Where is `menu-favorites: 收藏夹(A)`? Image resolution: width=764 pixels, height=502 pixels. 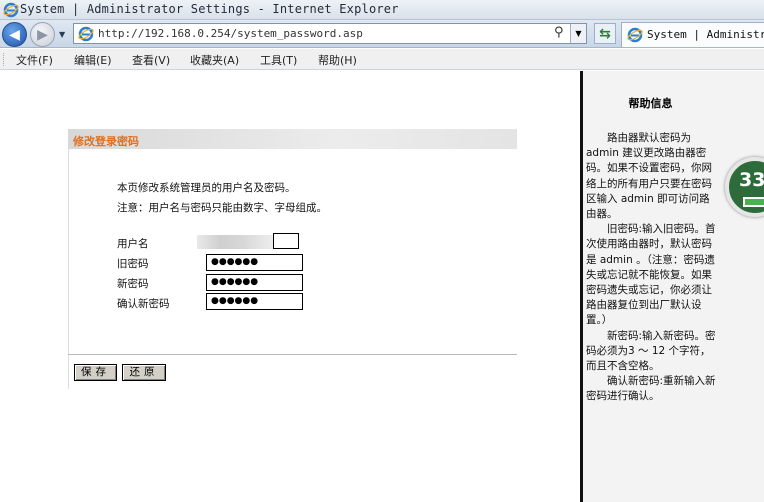
menu-favorites: 收藏夹(A) is located at coordinates (214, 60).